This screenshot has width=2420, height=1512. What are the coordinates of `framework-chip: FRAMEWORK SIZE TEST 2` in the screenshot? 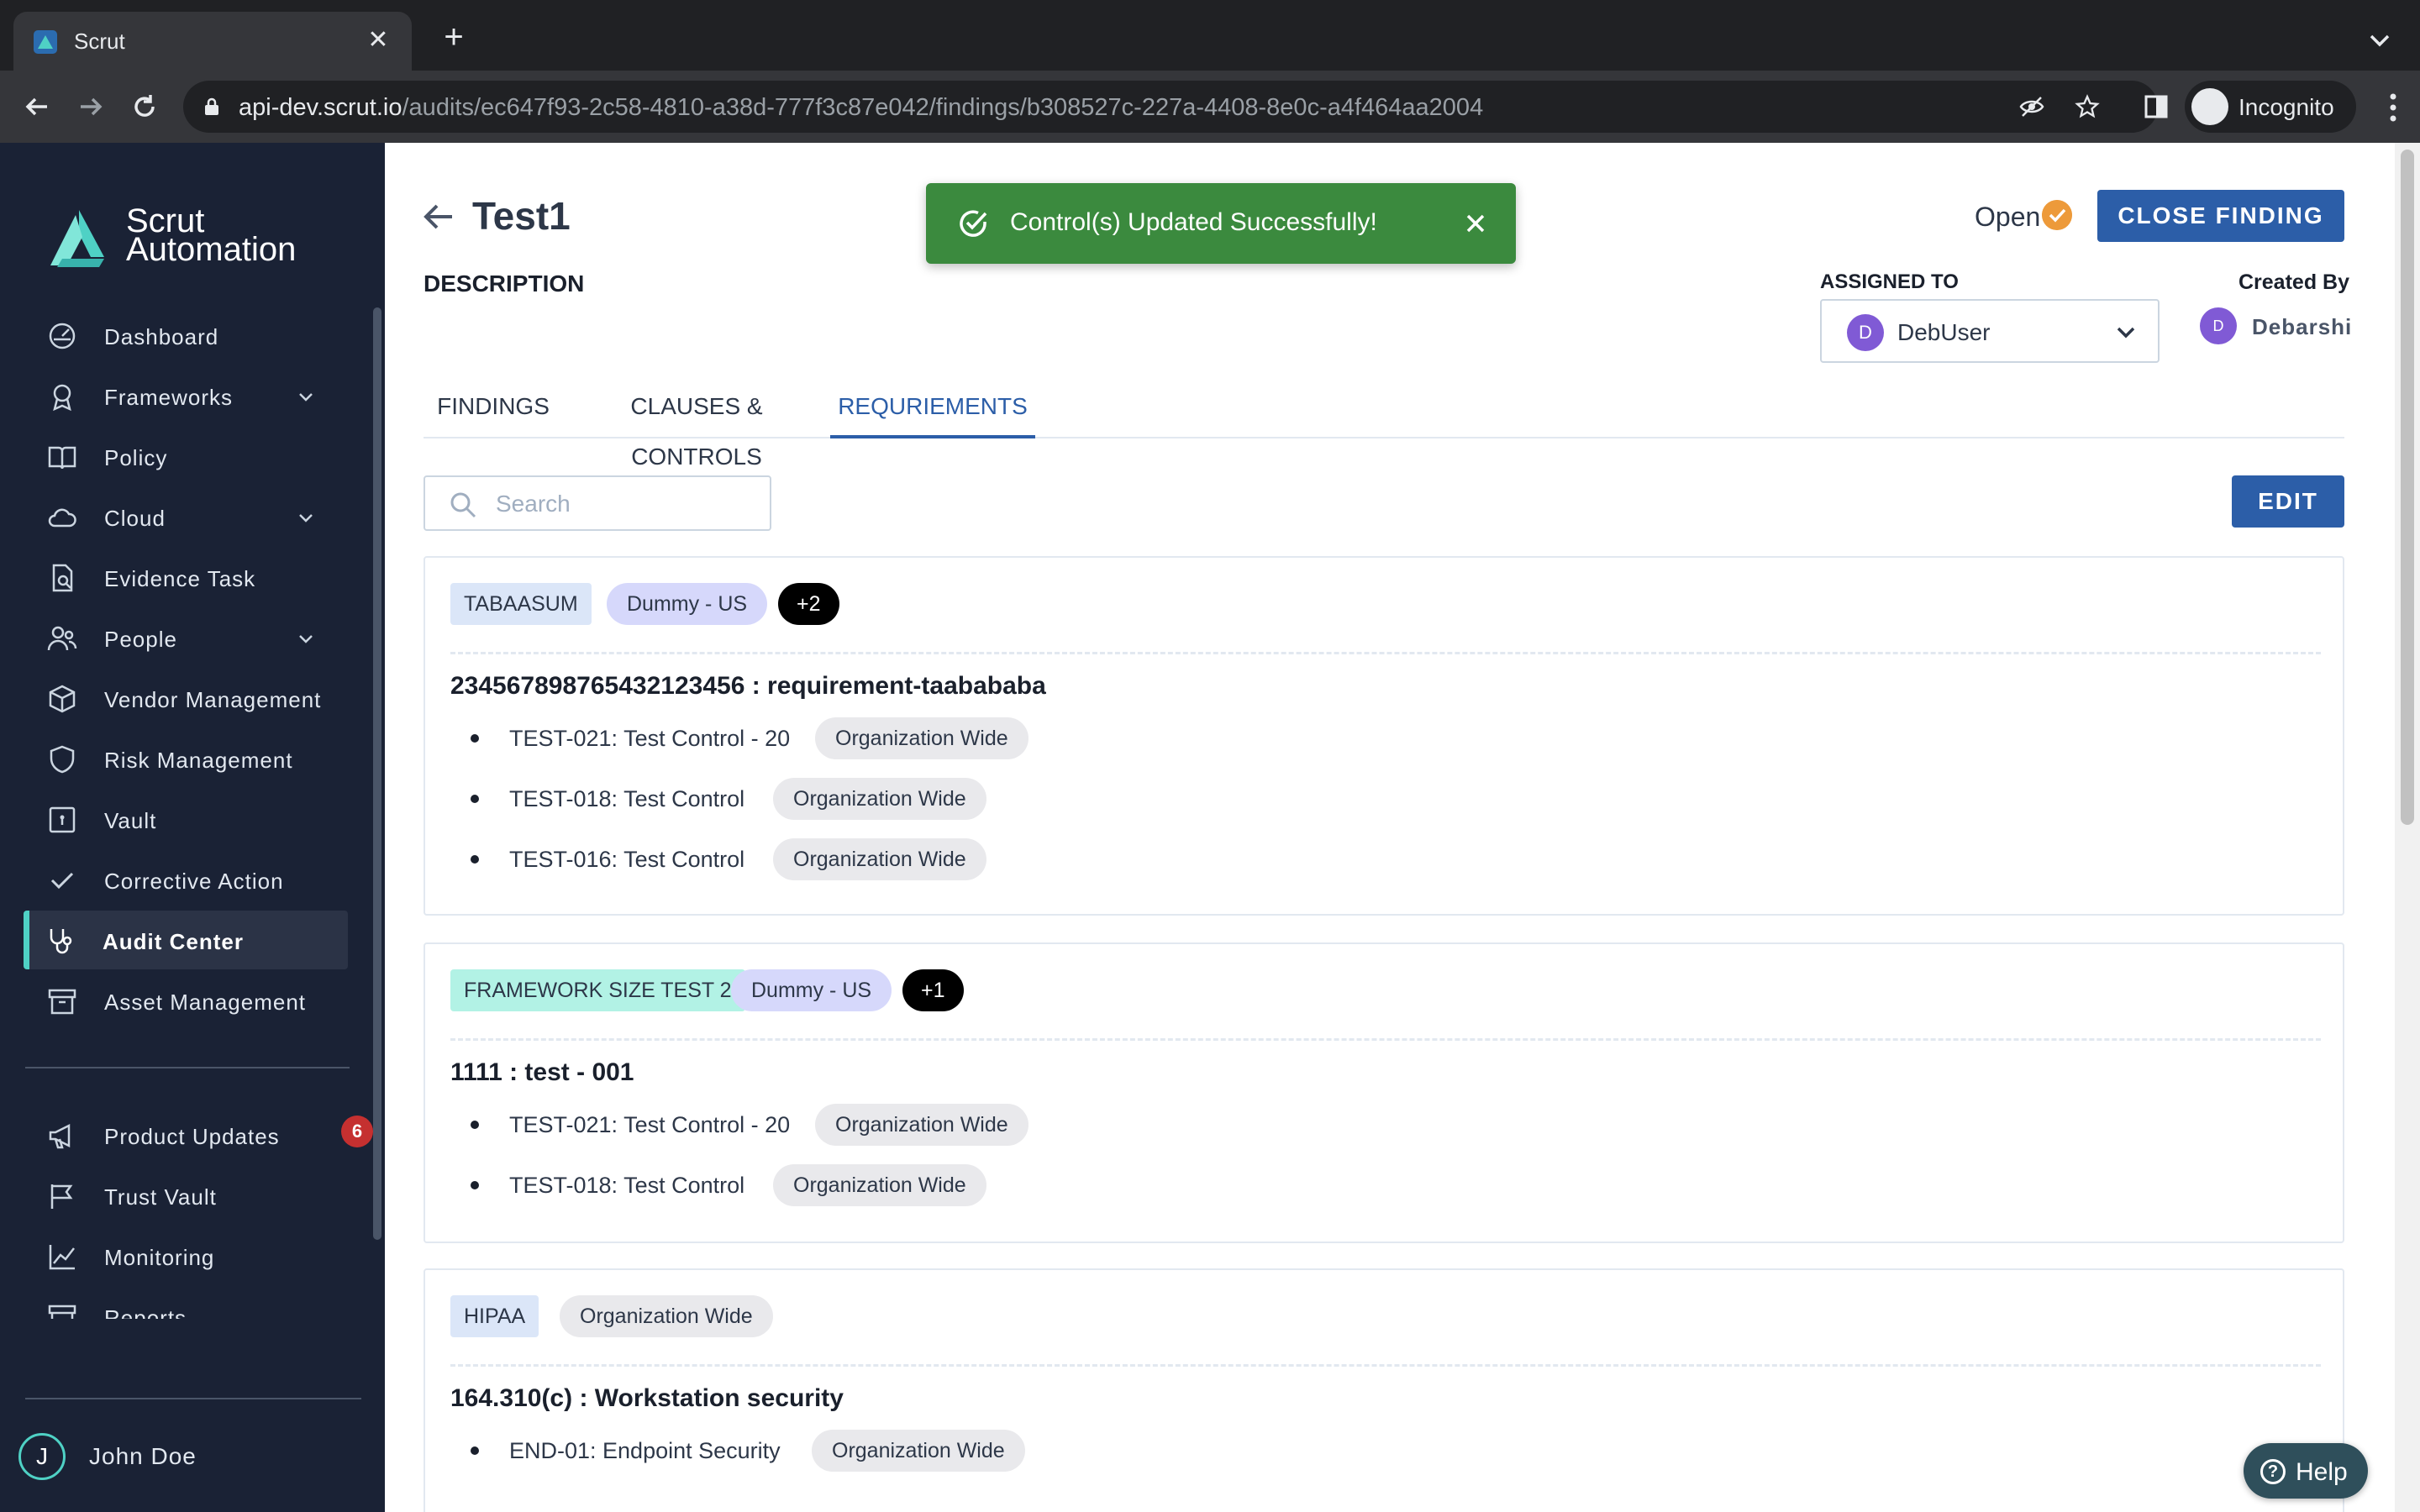 It's located at (597, 990).